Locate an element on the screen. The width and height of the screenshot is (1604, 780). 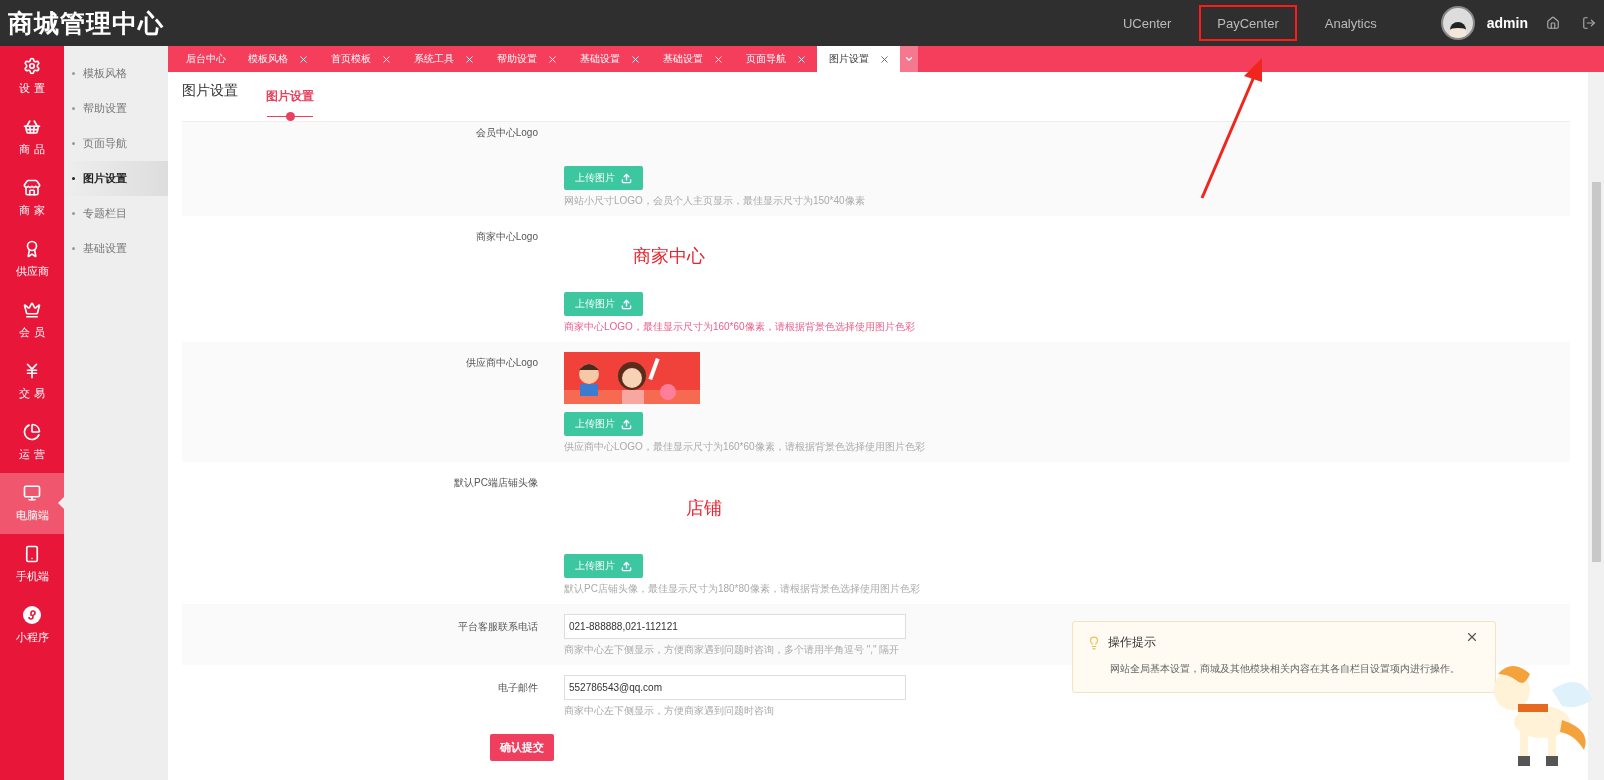
tab: 页面导航 is located at coordinates (775, 59).